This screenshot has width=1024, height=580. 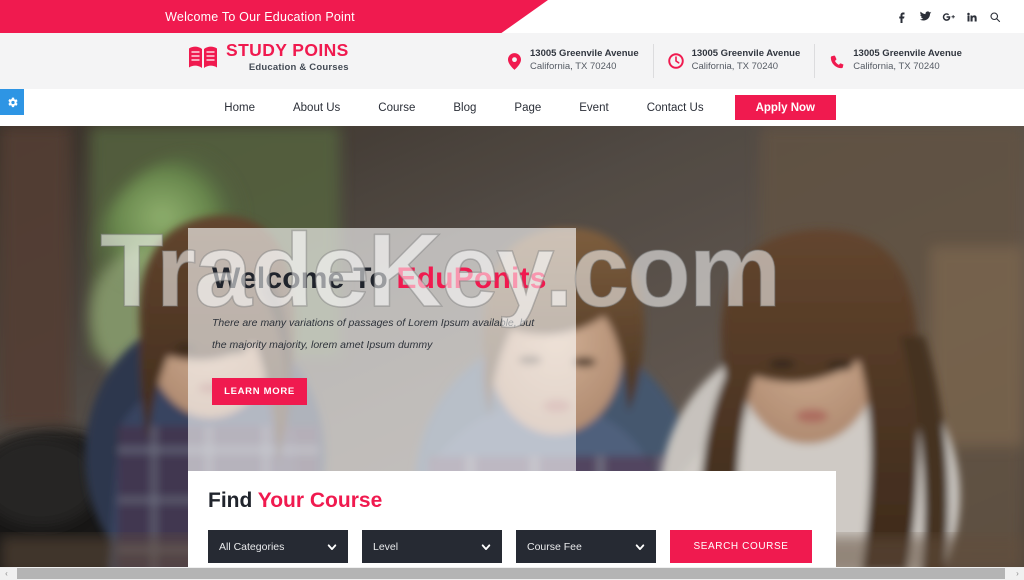 I want to click on clock-icon, so click(x=676, y=61).